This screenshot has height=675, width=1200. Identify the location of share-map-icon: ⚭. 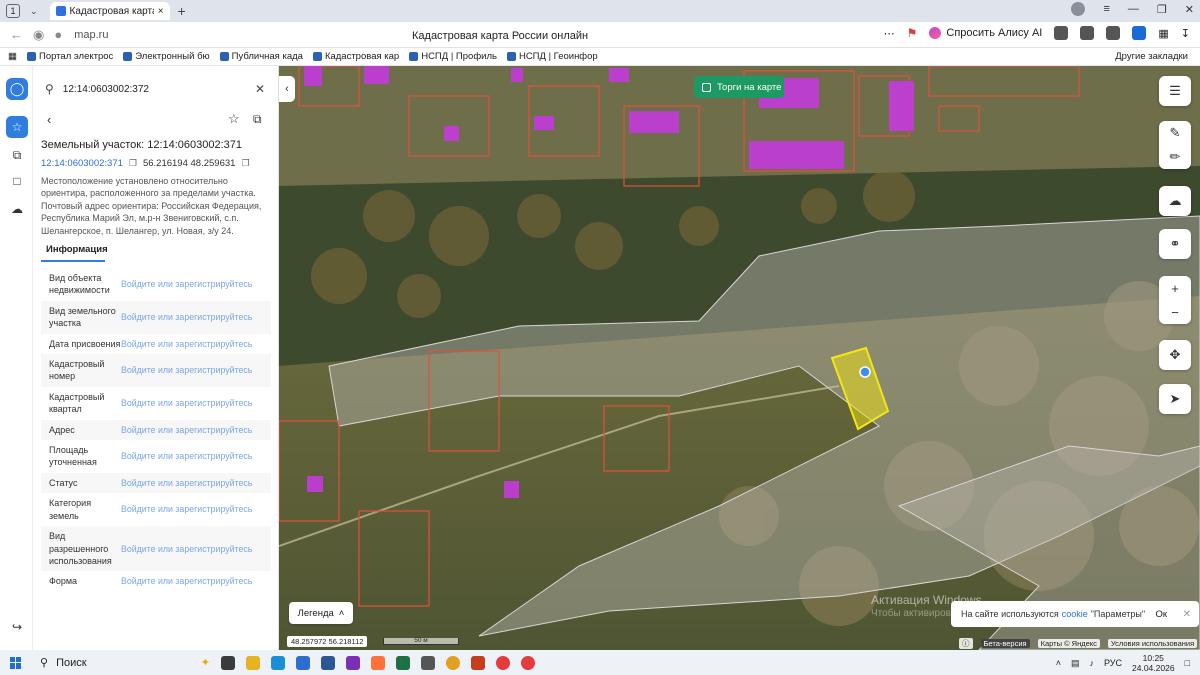
(1175, 244).